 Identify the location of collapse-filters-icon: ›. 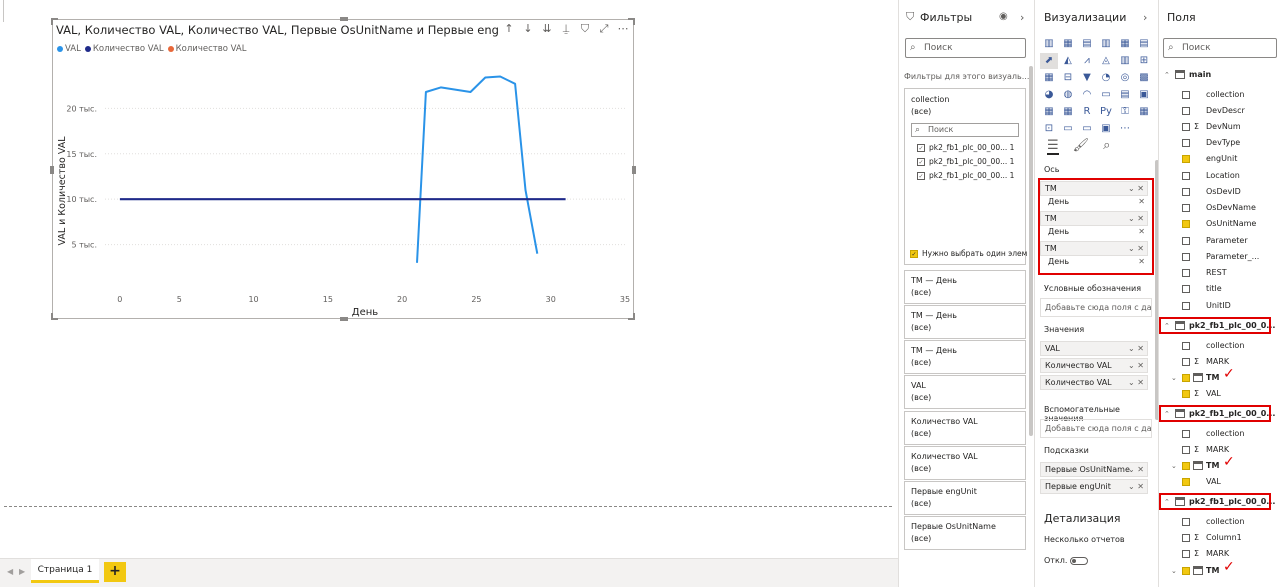
(1022, 17).